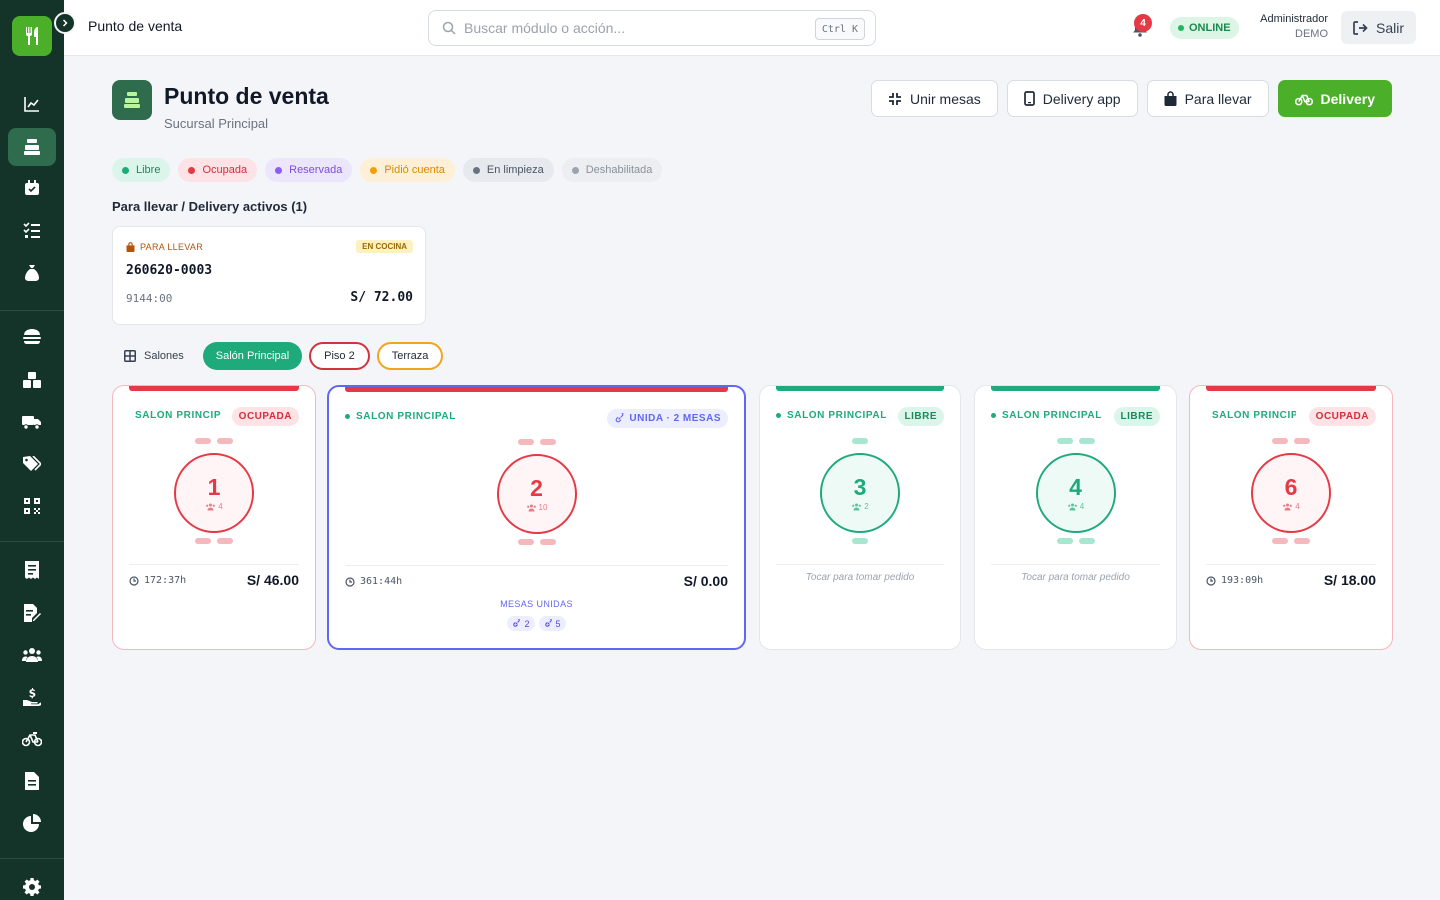 The height and width of the screenshot is (900, 1440). I want to click on legend-item-free: Libre, so click(141, 170).